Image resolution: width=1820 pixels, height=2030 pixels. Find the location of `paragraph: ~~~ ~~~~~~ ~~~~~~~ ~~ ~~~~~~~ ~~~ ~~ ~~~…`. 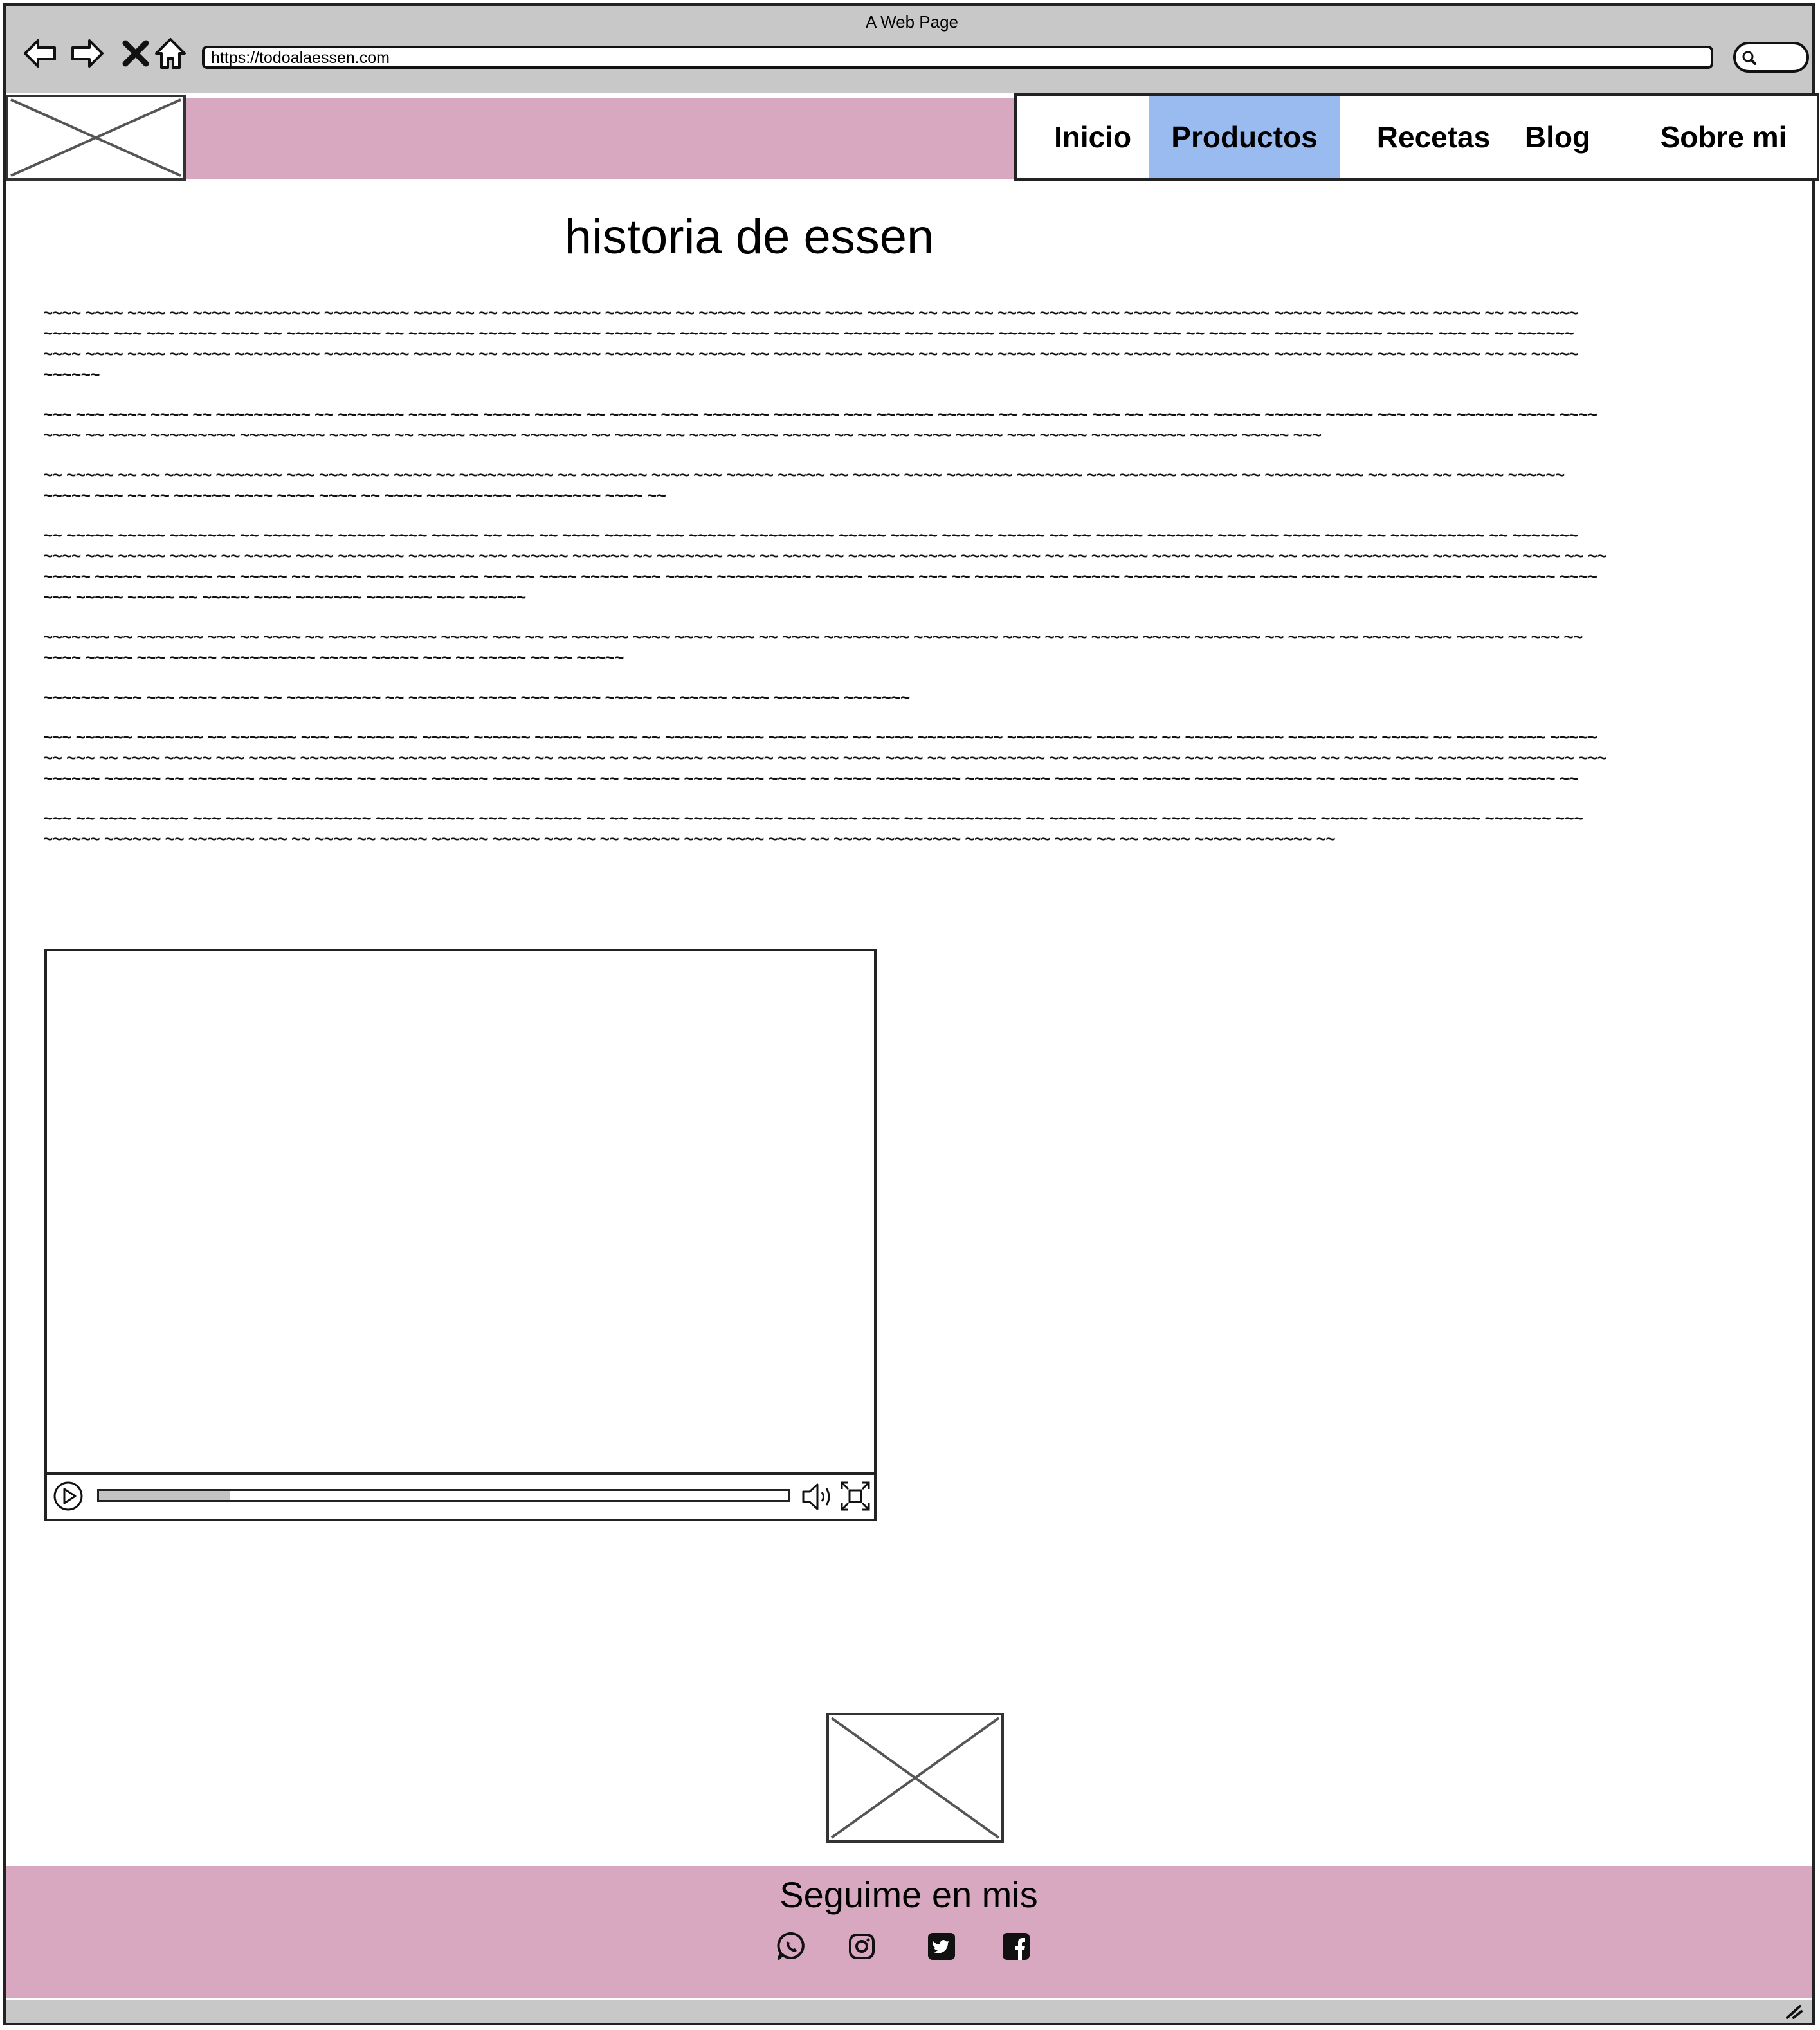

paragraph: ~~~ ~~~~~~ ~~~~~~~ ~~ ~~~~~~~ ~~~ ~~ ~~~… is located at coordinates (825, 757).